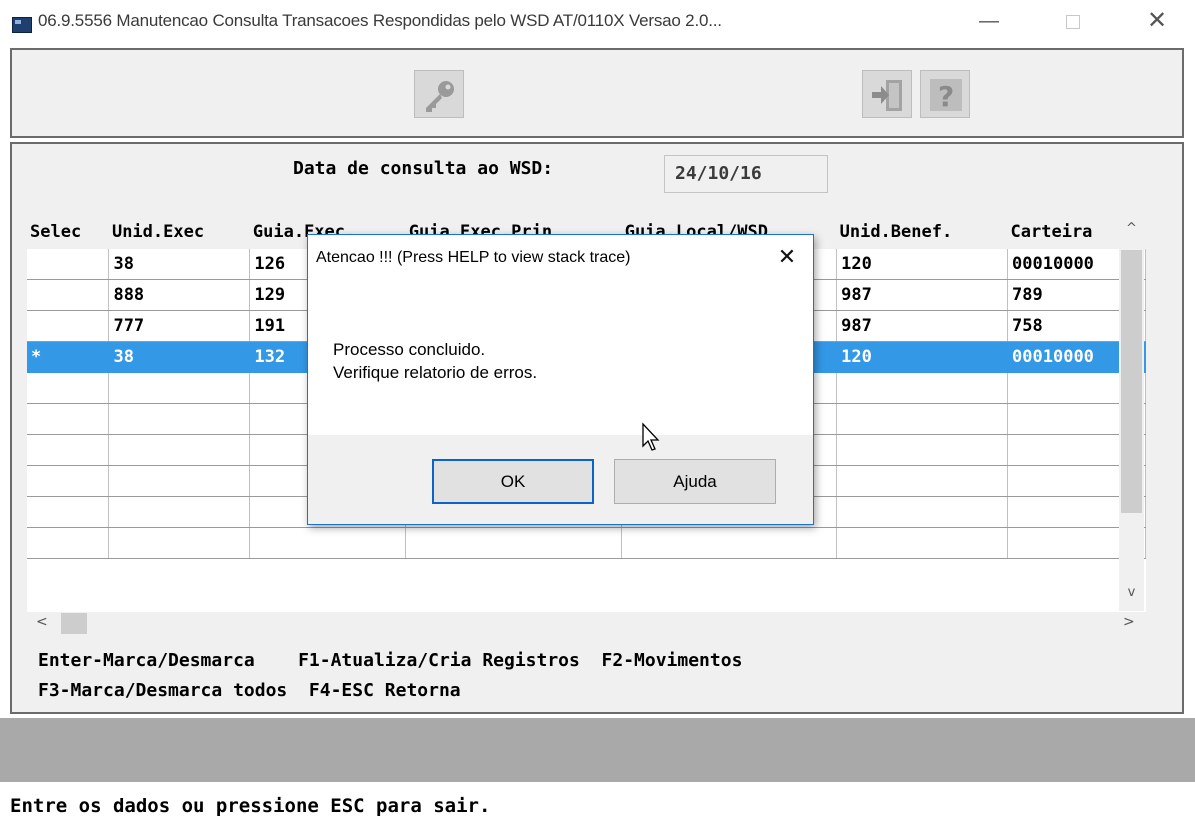  What do you see at coordinates (179, 295) in the screenshot?
I see `cell-unid-exec: 888` at bounding box center [179, 295].